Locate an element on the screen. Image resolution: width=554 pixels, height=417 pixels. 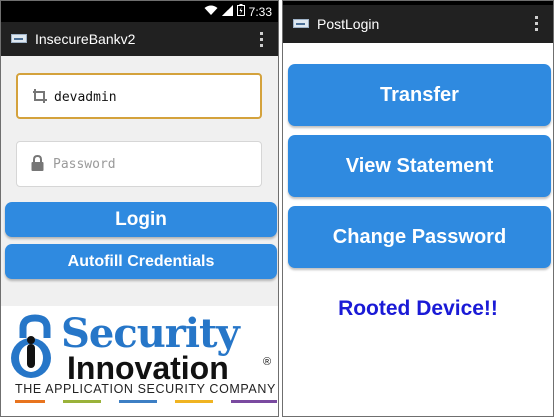
username-input is located at coordinates (149, 97).